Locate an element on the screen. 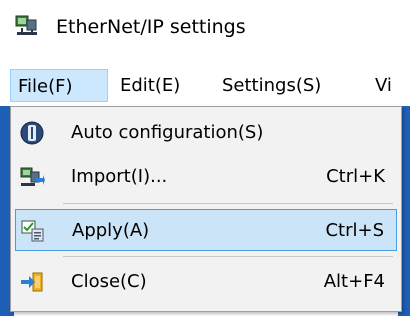  auto-configuration-icon is located at coordinates (32, 133).